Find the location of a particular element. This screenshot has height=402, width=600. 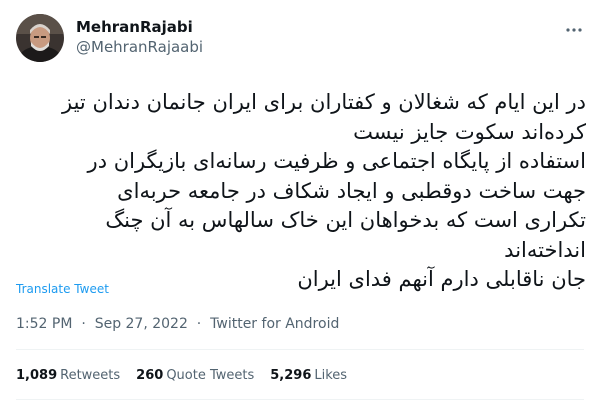

engagement-stats: 1,089 Retweets 260 Quote Tweets 5,296 Likes is located at coordinates (189, 375).